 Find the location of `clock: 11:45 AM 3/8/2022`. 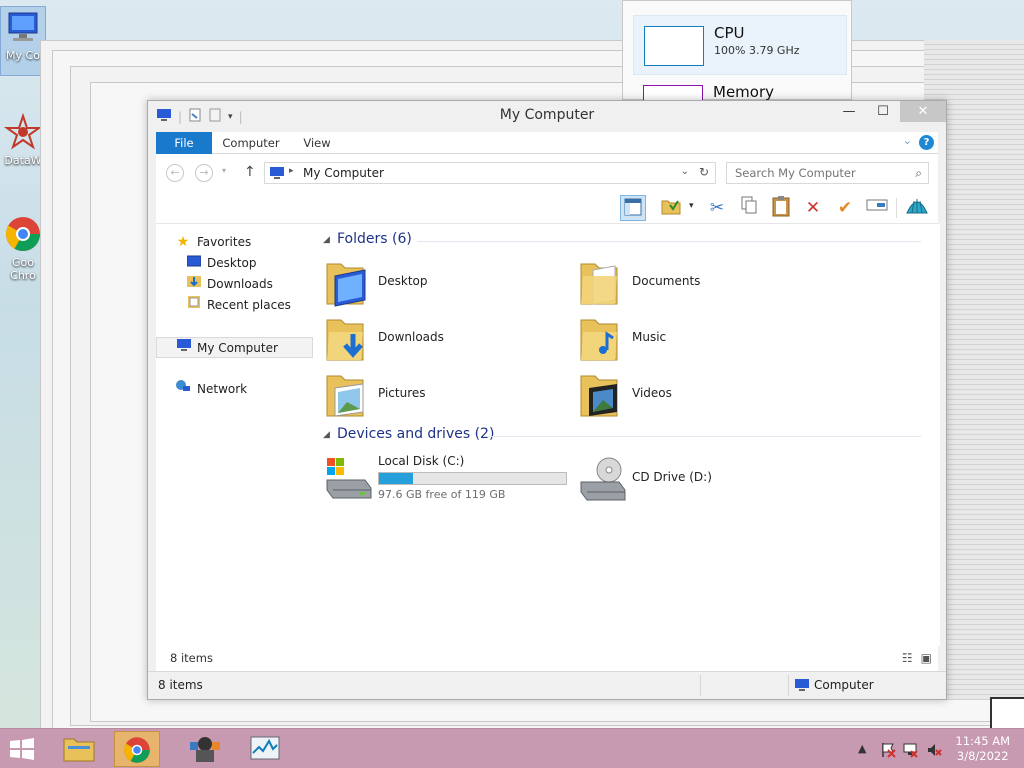

clock: 11:45 AM 3/8/2022 is located at coordinates (982, 749).